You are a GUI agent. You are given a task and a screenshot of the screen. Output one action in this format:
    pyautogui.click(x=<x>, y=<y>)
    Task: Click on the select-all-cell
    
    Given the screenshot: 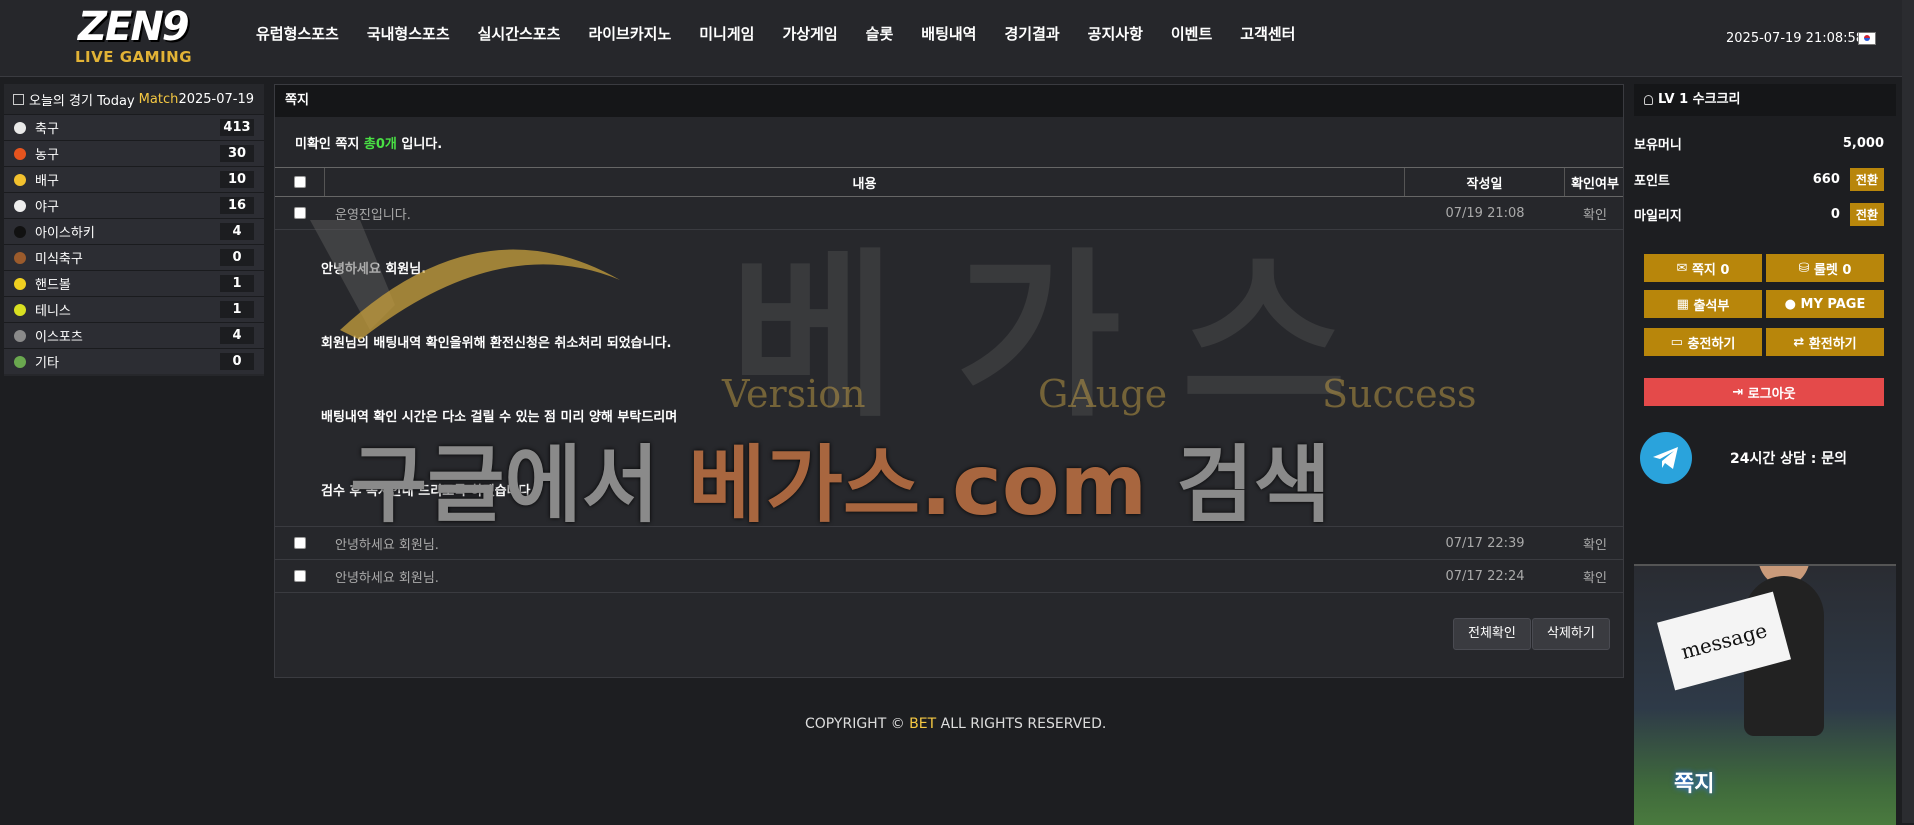 What is the action you would take?
    pyautogui.click(x=300, y=182)
    